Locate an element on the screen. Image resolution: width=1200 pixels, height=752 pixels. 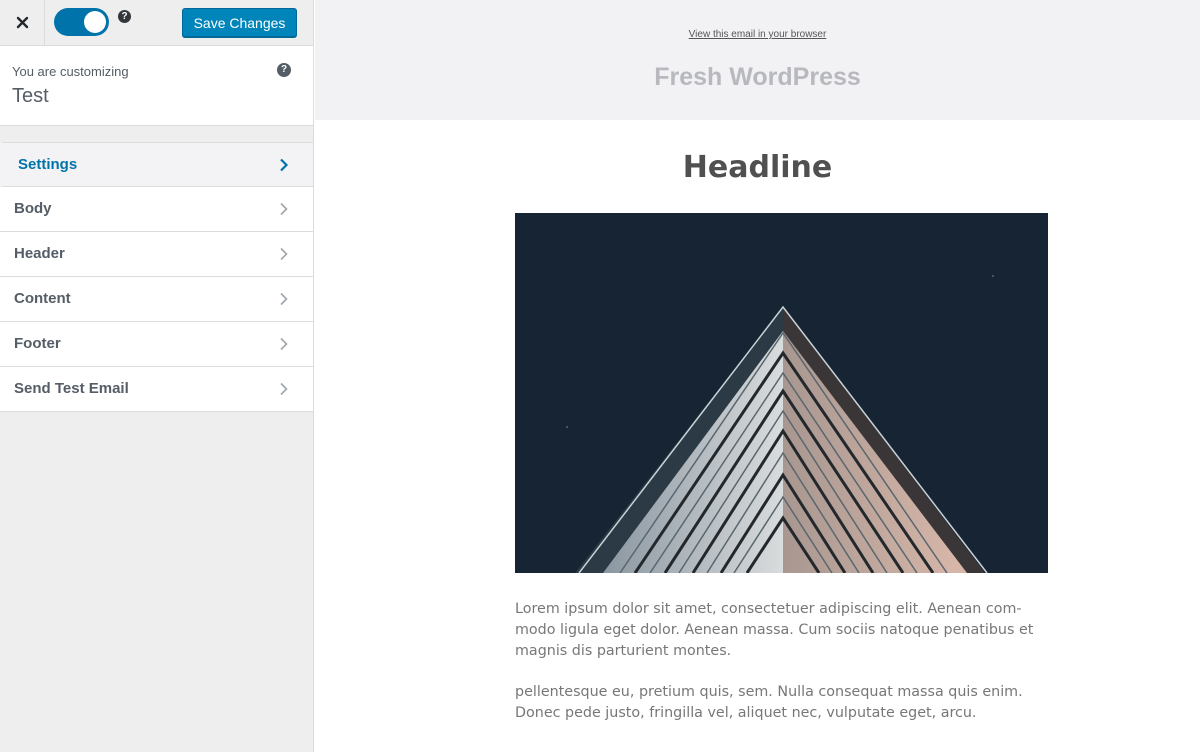
menu-item-label: Settings is located at coordinates (48, 164).